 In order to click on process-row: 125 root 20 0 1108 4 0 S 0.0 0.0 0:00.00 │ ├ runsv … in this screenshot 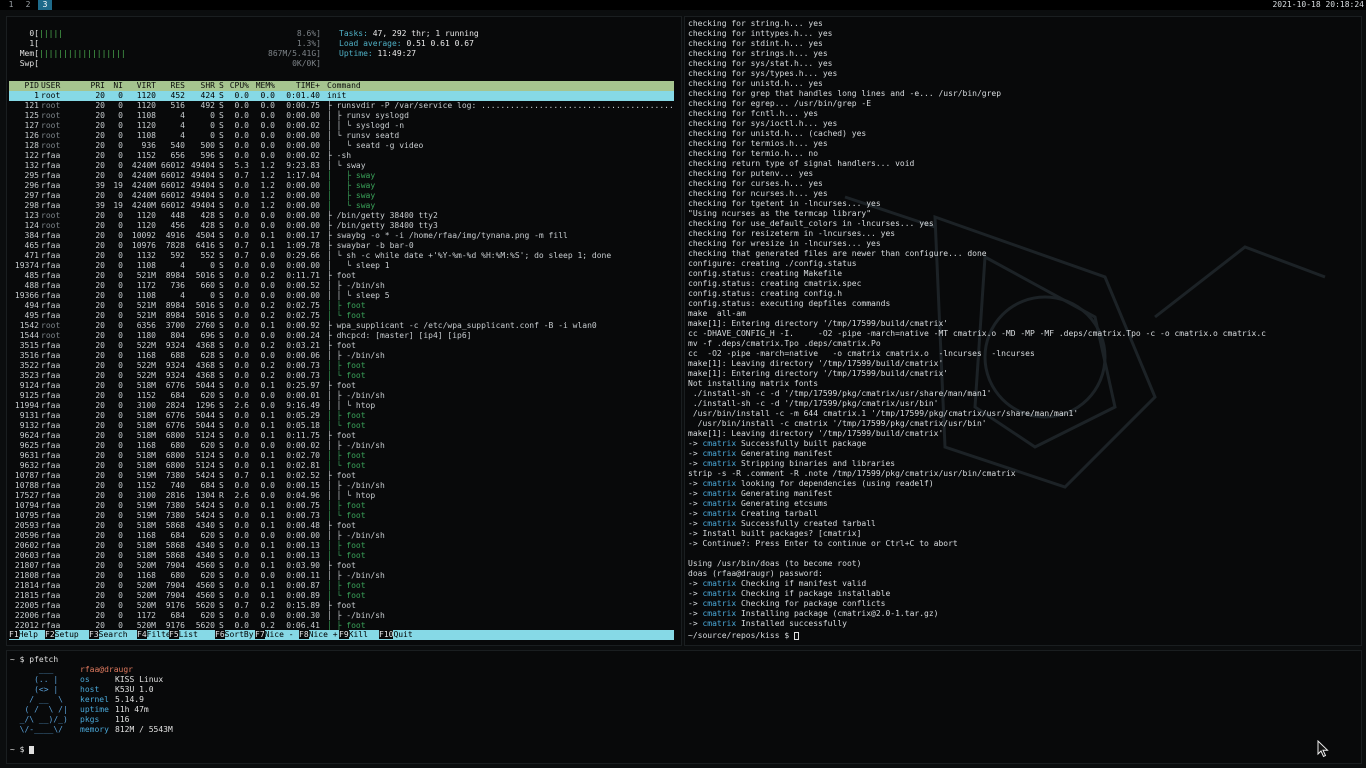, I will do `click(341, 116)`.